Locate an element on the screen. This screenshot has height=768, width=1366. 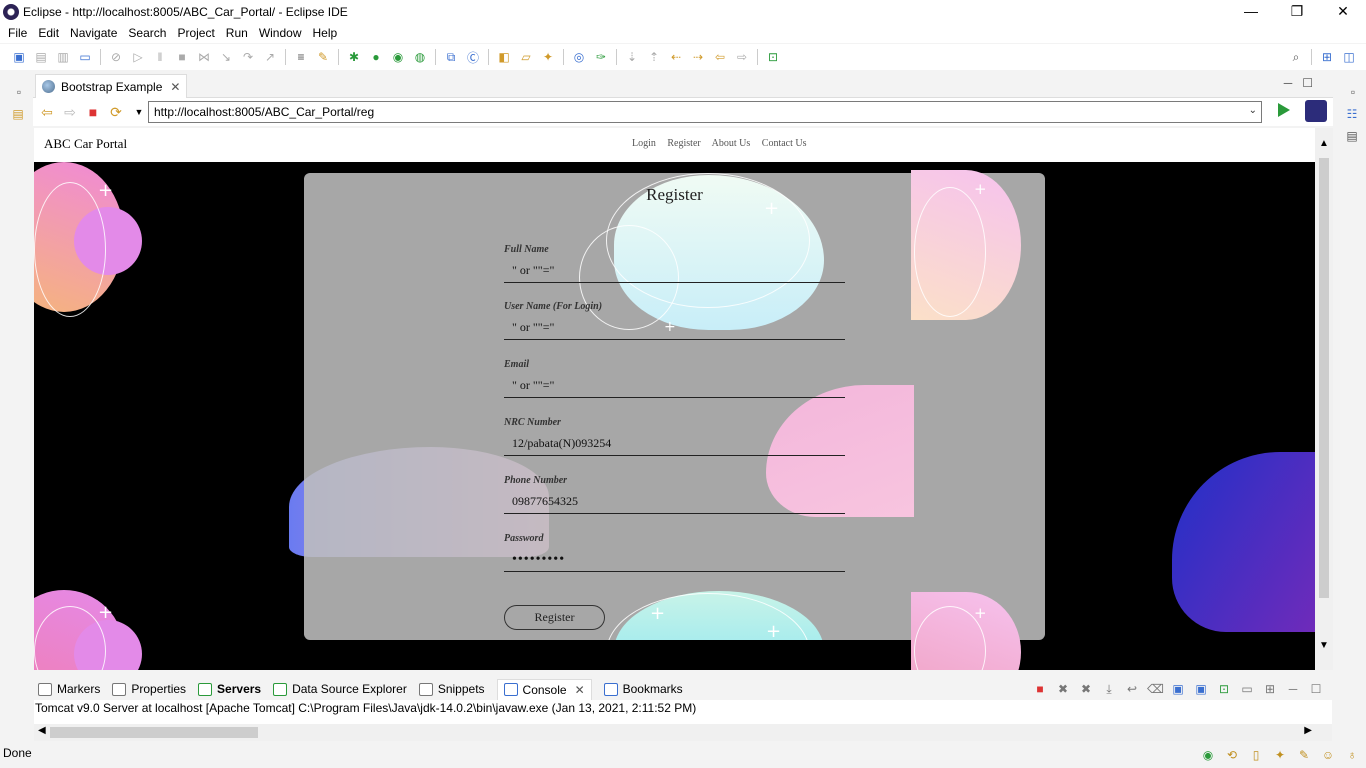
menu-project: Project is located at coordinates (195, 33).